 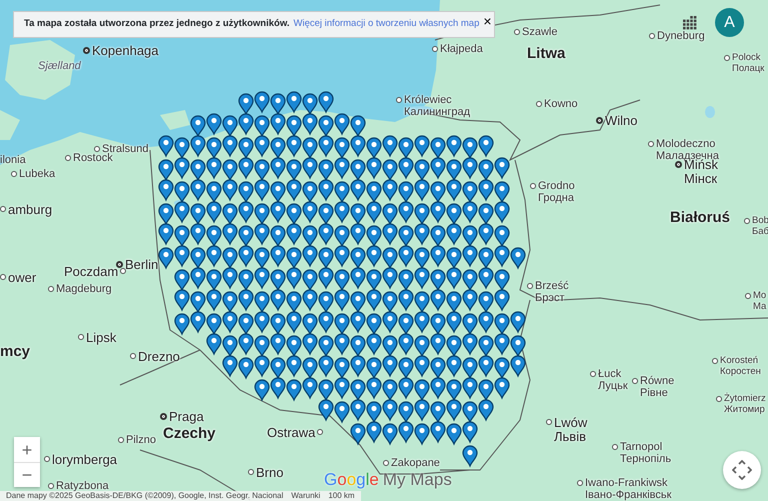 What do you see at coordinates (742, 470) in the screenshot?
I see `fullscreen-button` at bounding box center [742, 470].